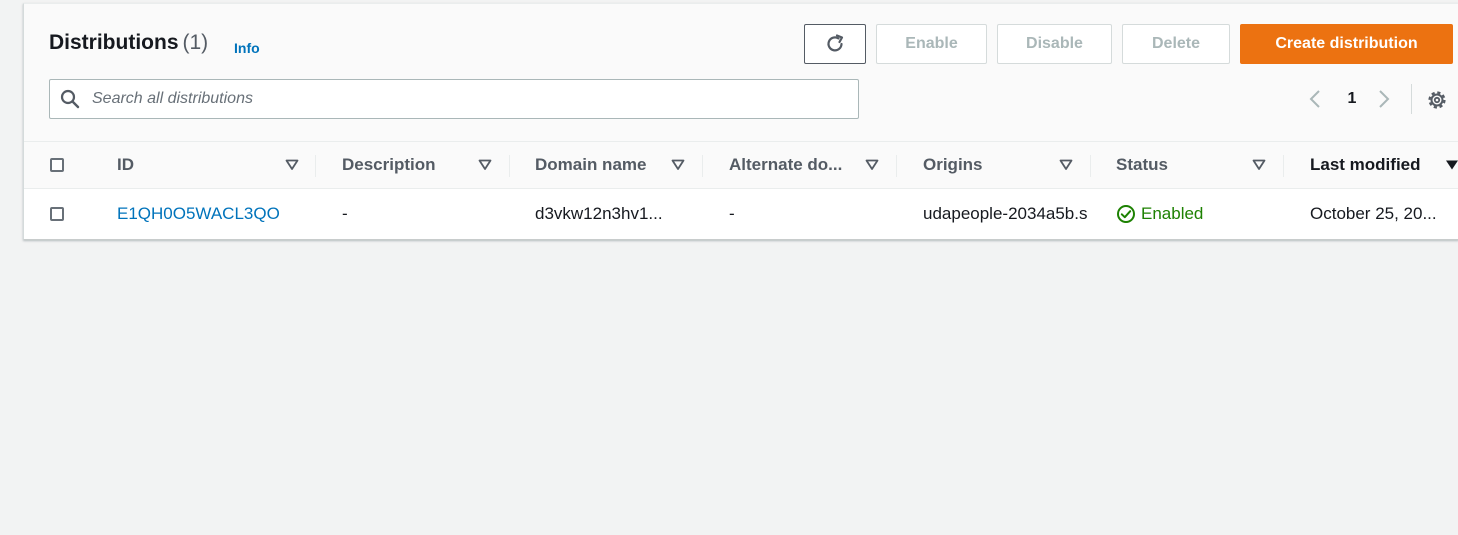 This screenshot has height=535, width=1458. I want to click on disable-button: Disable, so click(1054, 44).